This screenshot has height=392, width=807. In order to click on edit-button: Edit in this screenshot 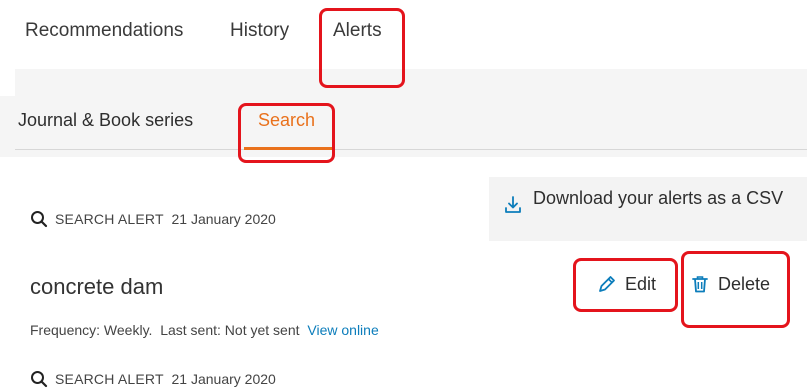, I will do `click(626, 284)`.